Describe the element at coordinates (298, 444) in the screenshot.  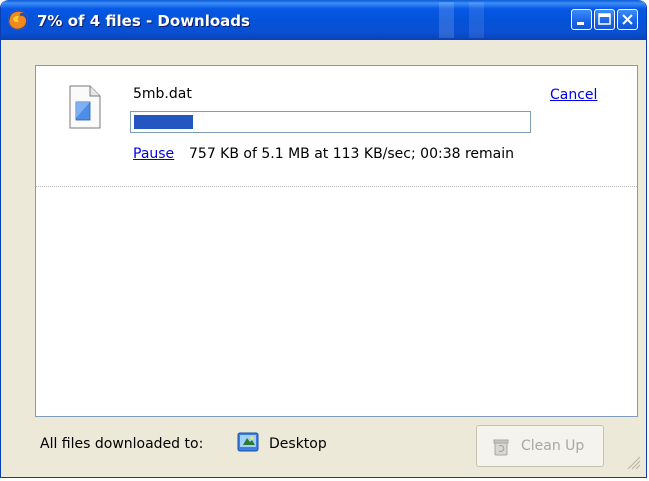
I see `folder-name: Desktop` at that location.